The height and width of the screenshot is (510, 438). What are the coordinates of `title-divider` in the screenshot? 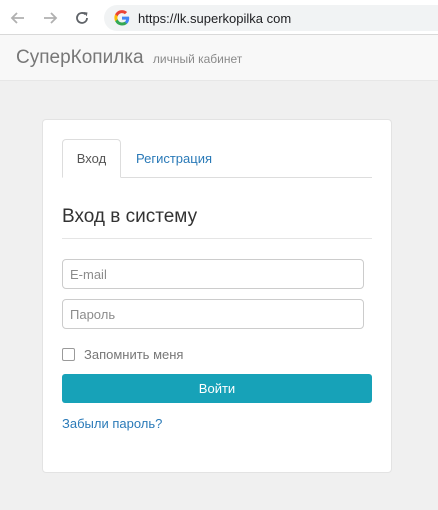 It's located at (217, 238).